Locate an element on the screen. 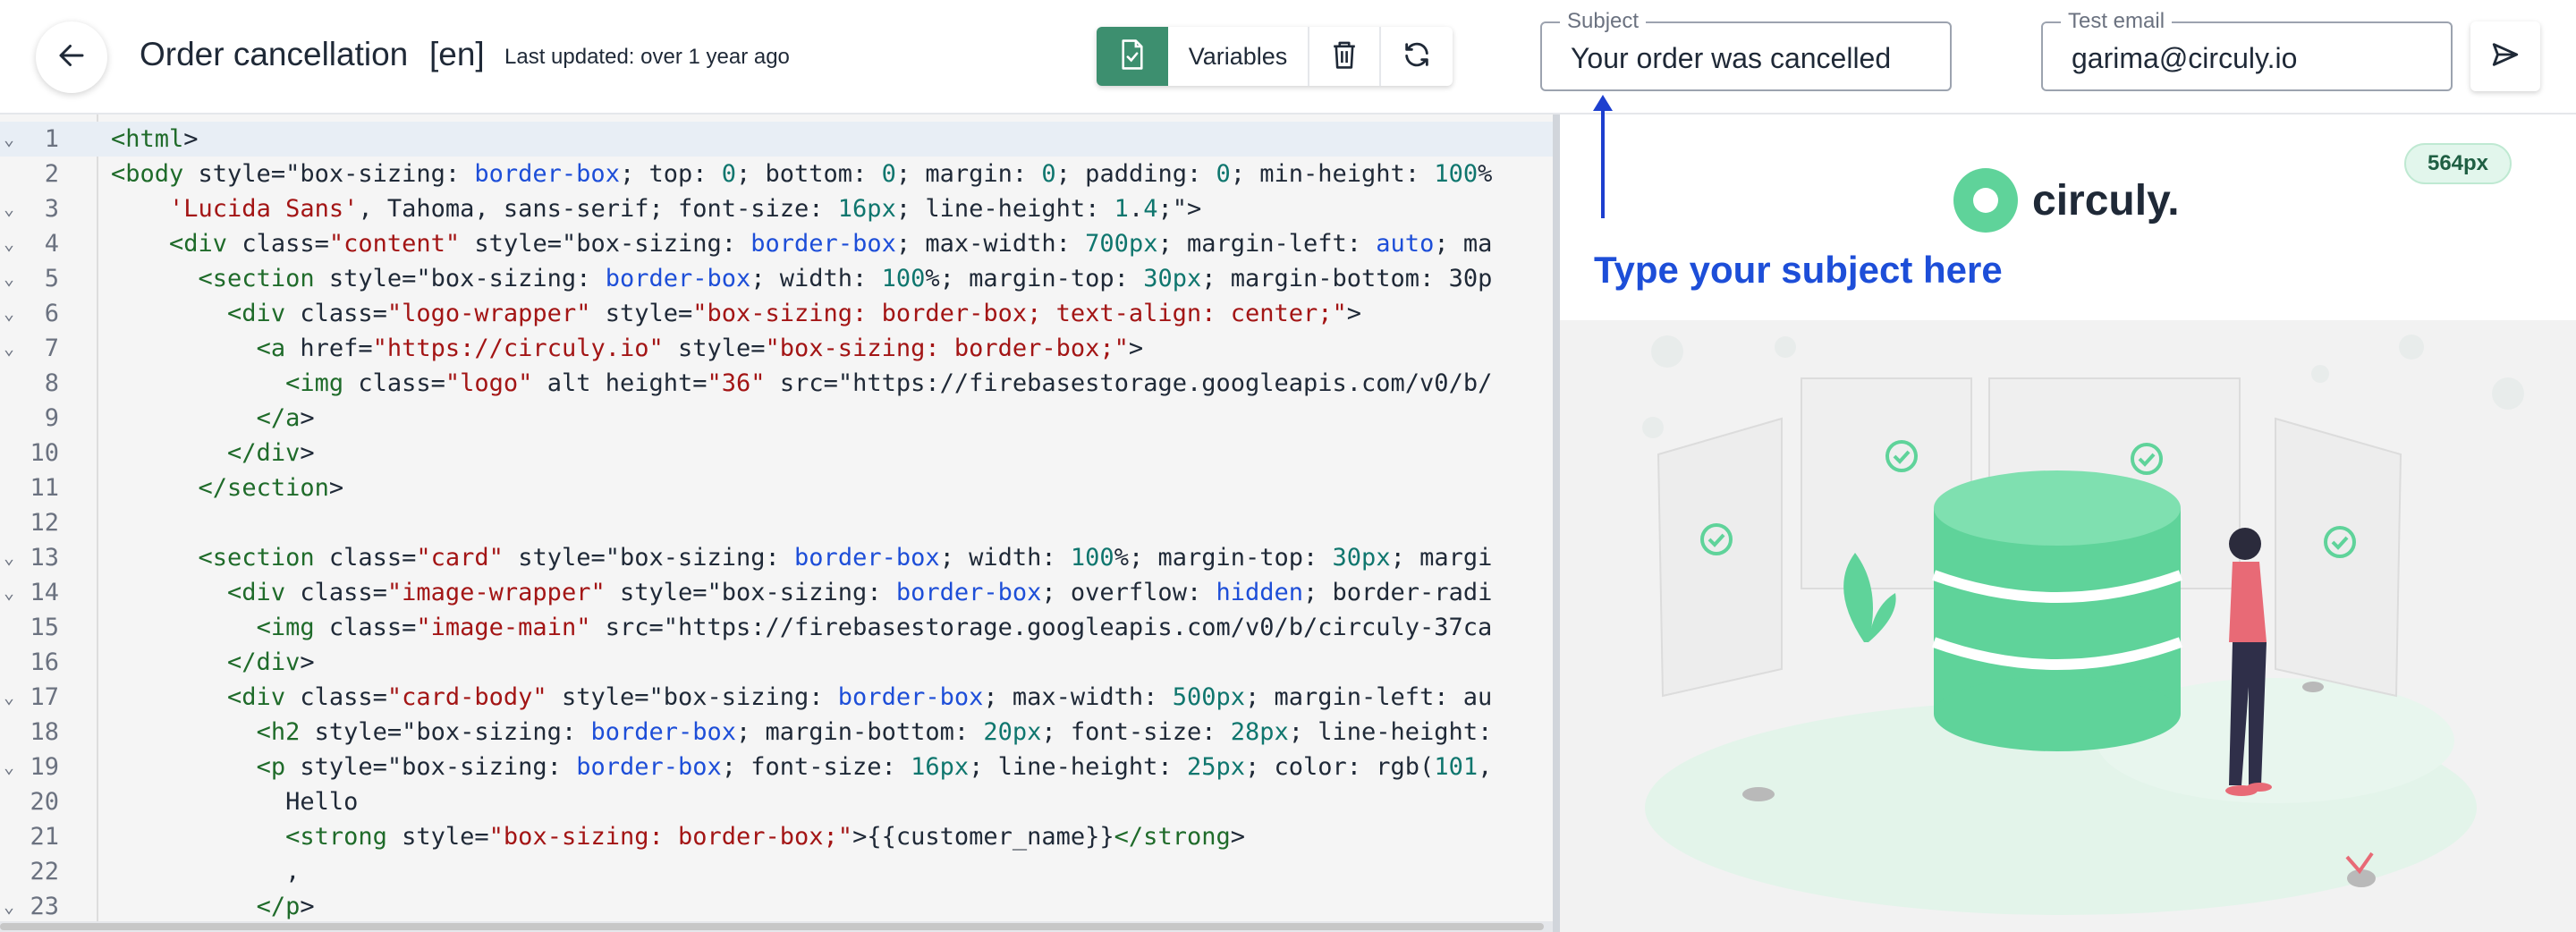 The width and height of the screenshot is (2576, 932). arrow-left-icon is located at coordinates (71, 57).